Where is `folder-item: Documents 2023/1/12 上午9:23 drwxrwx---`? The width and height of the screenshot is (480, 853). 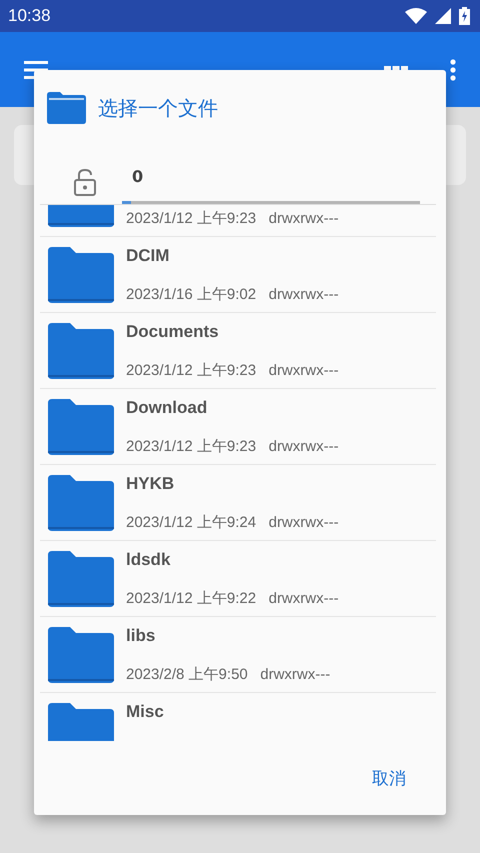 folder-item: Documents 2023/1/12 上午9:23 drwxrwx--- is located at coordinates (238, 351).